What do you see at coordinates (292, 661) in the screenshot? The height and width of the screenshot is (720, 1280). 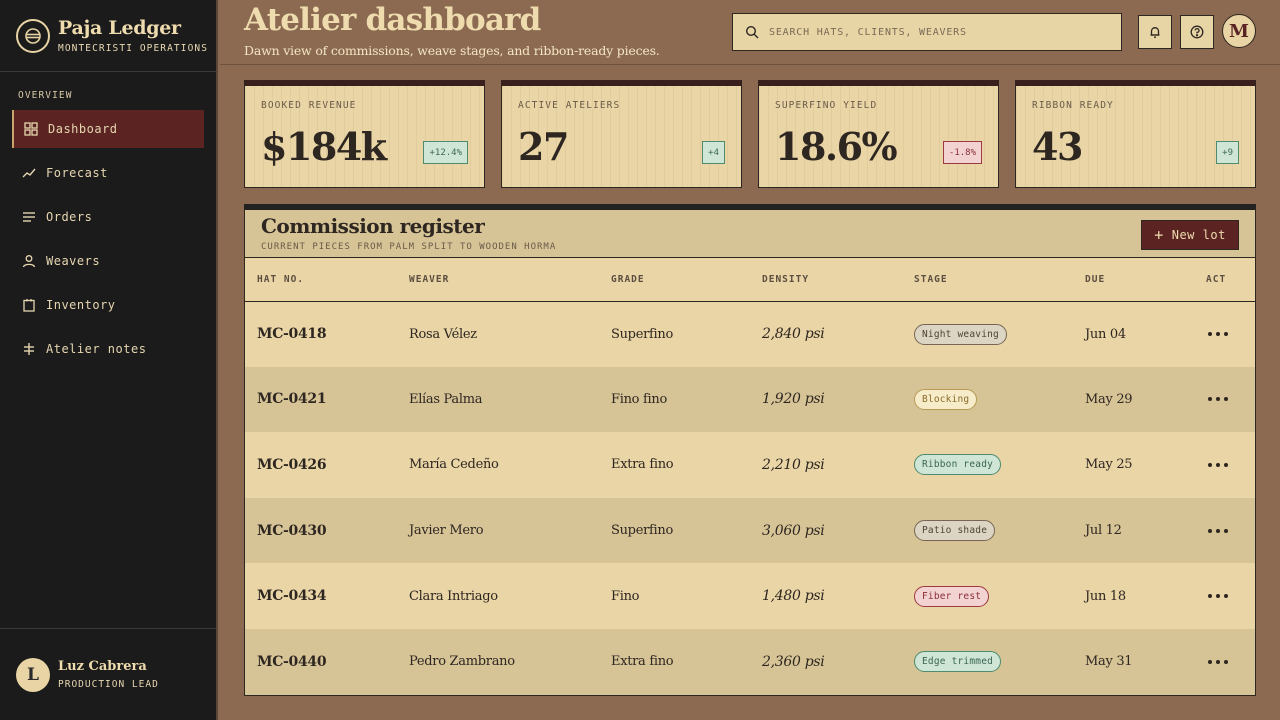 I see `hat-number: MC-0440` at bounding box center [292, 661].